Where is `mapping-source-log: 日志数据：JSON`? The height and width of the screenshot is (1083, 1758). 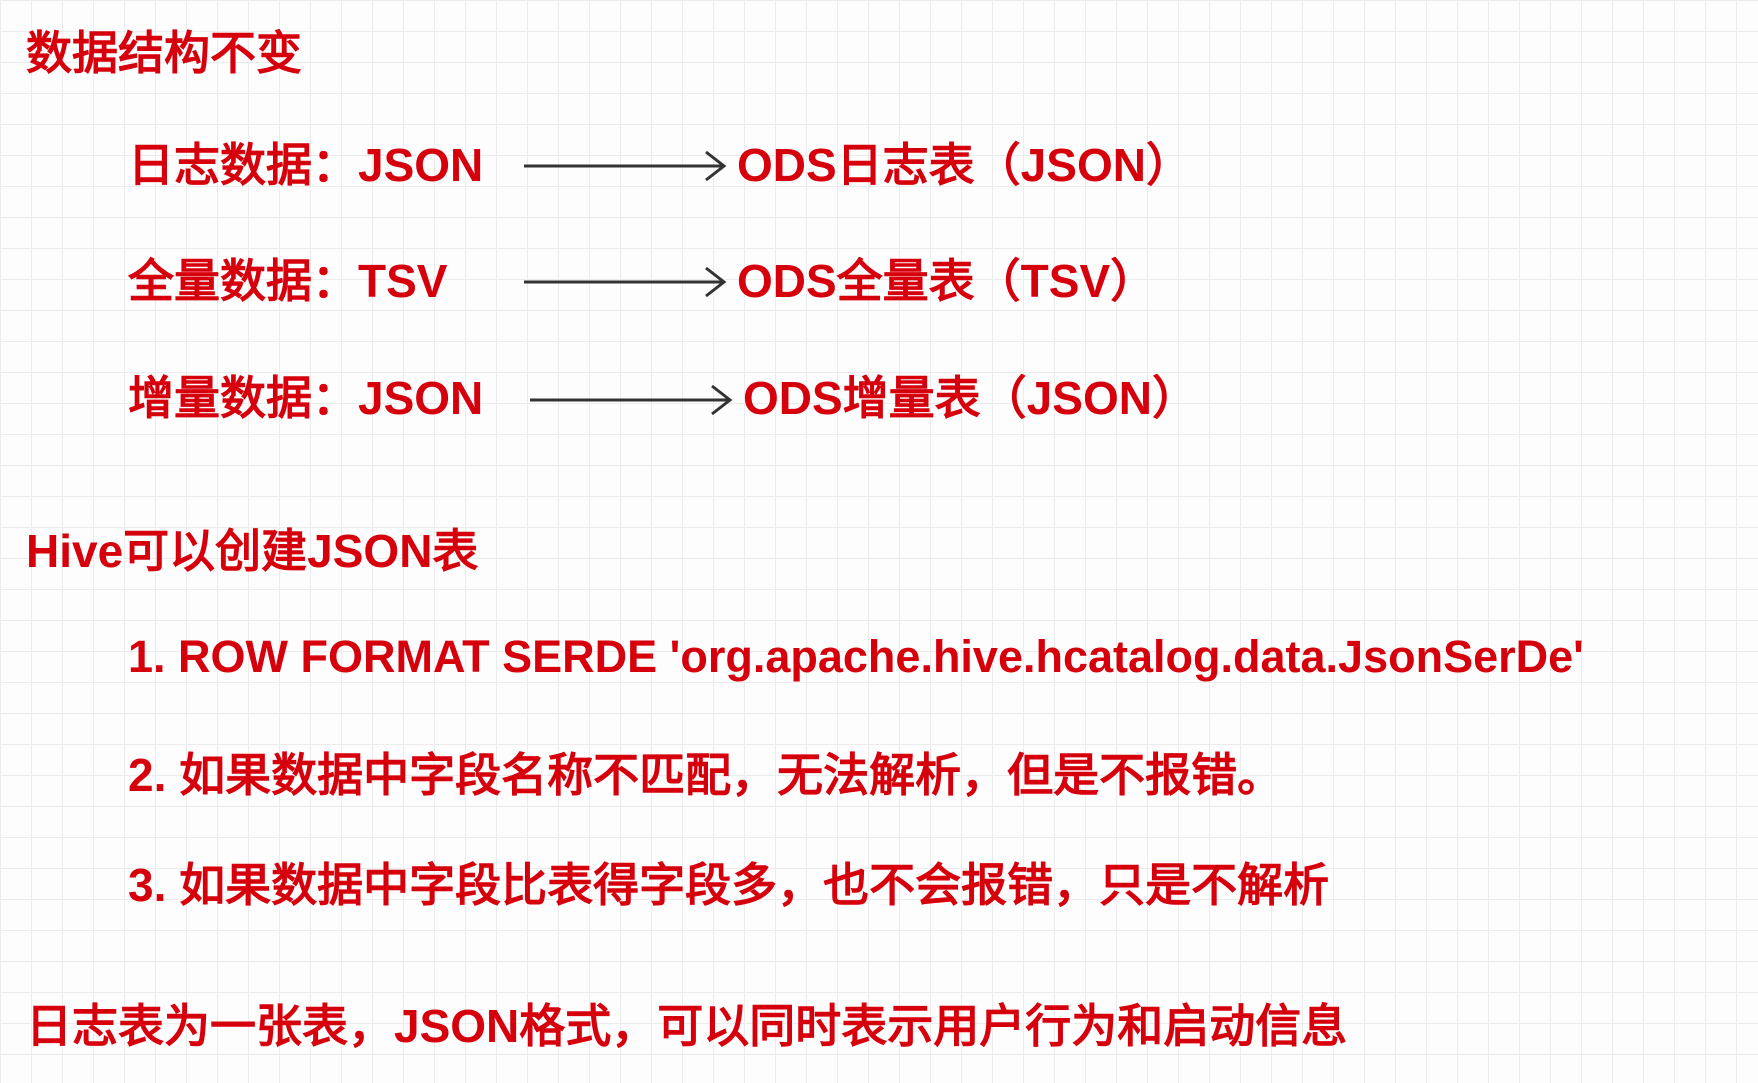
mapping-source-log: 日志数据：JSON is located at coordinates (306, 165).